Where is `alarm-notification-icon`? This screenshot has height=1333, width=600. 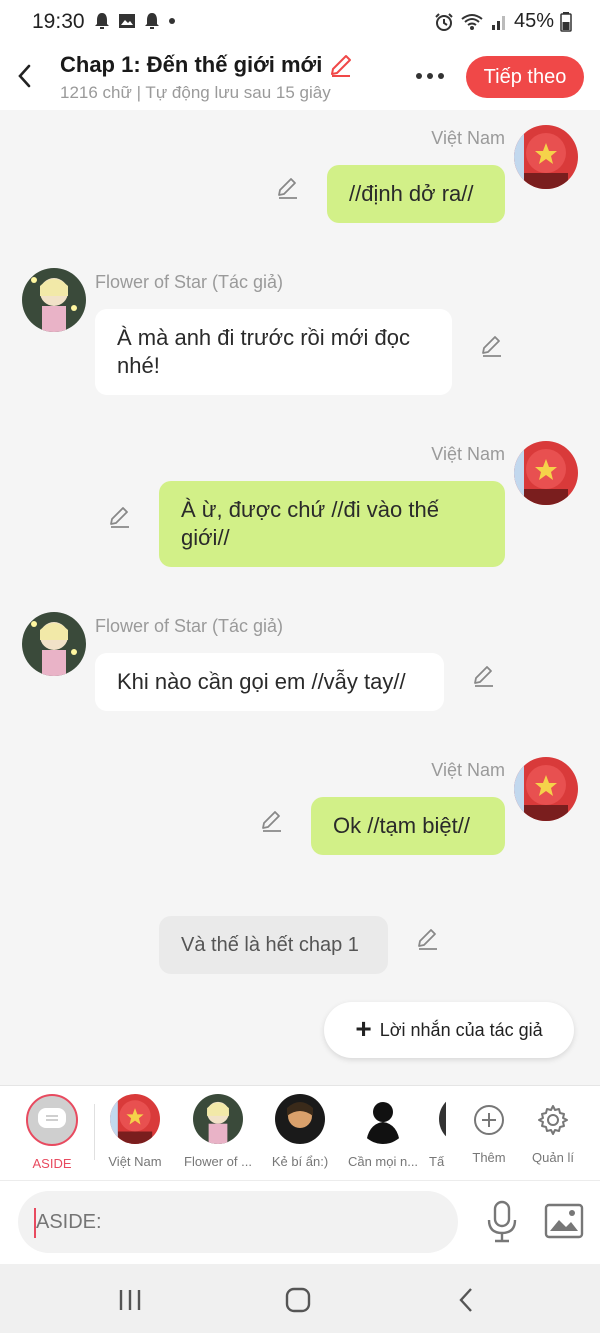 alarm-notification-icon is located at coordinates (102, 21).